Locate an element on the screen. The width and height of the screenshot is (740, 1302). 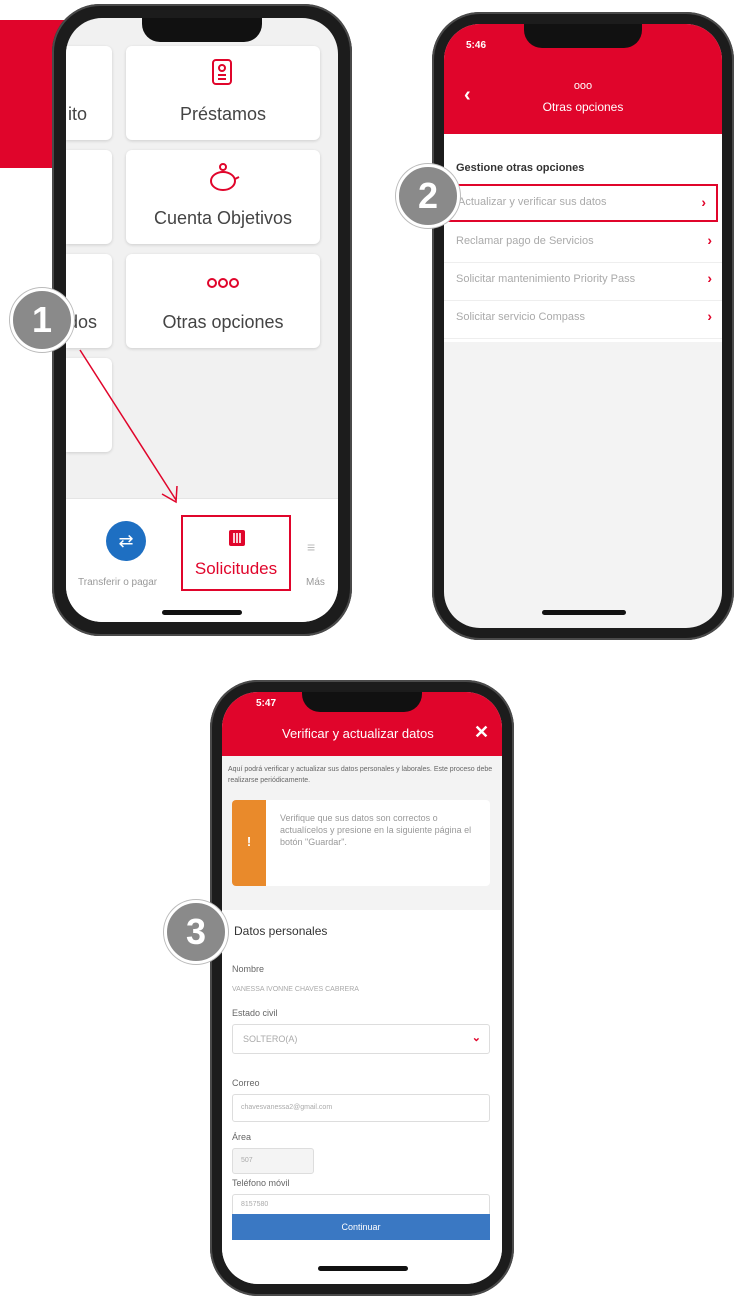
list-item-actualizar: Actualizar y verificar sus datos › is located at coordinates (583, 203).